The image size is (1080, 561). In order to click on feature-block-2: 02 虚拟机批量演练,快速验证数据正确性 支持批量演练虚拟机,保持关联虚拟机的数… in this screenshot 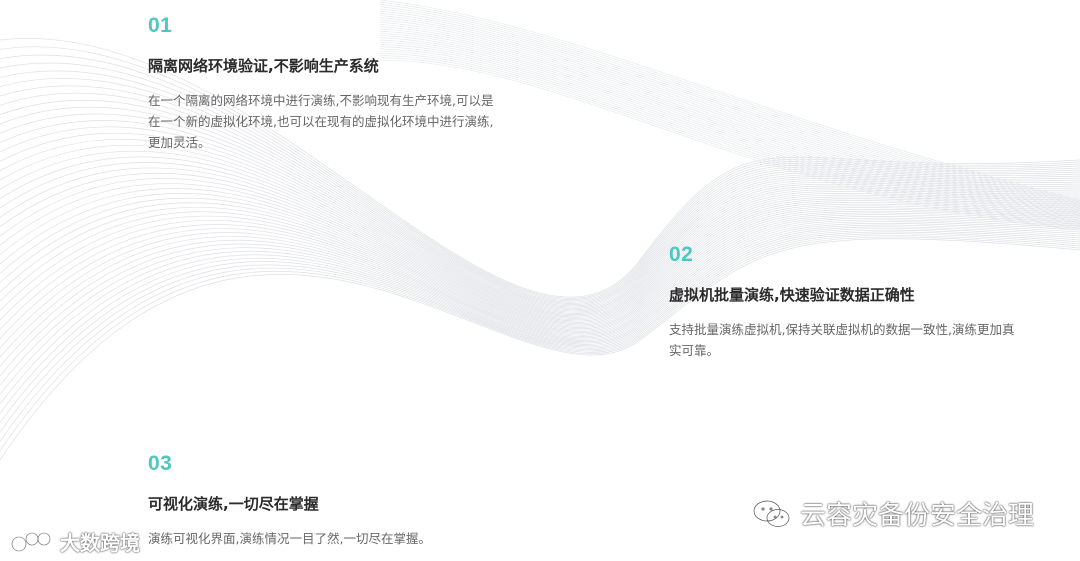, I will do `click(869, 302)`.